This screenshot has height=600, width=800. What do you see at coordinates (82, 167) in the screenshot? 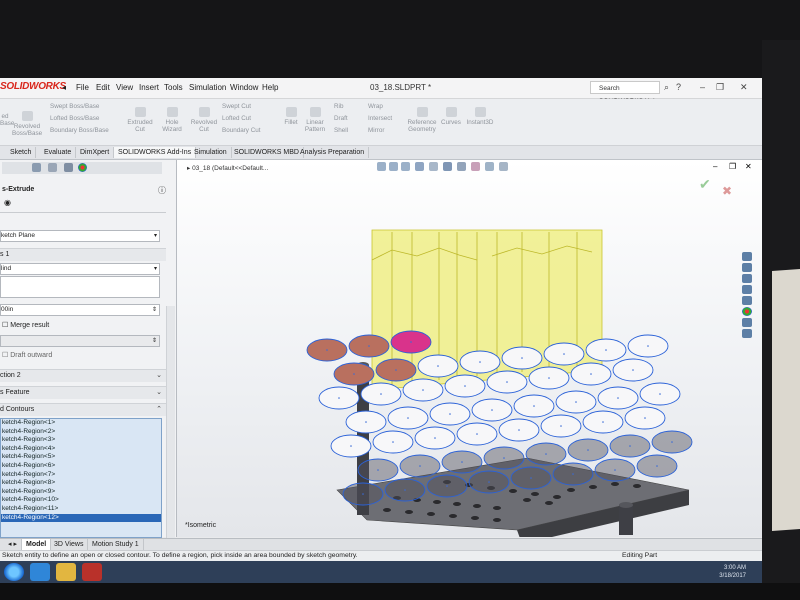
I see `appearance-icon` at bounding box center [82, 167].